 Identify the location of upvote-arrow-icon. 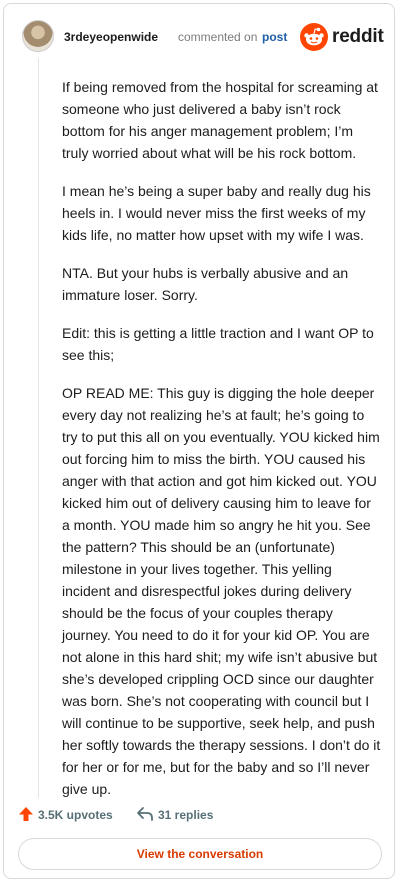
(26, 814).